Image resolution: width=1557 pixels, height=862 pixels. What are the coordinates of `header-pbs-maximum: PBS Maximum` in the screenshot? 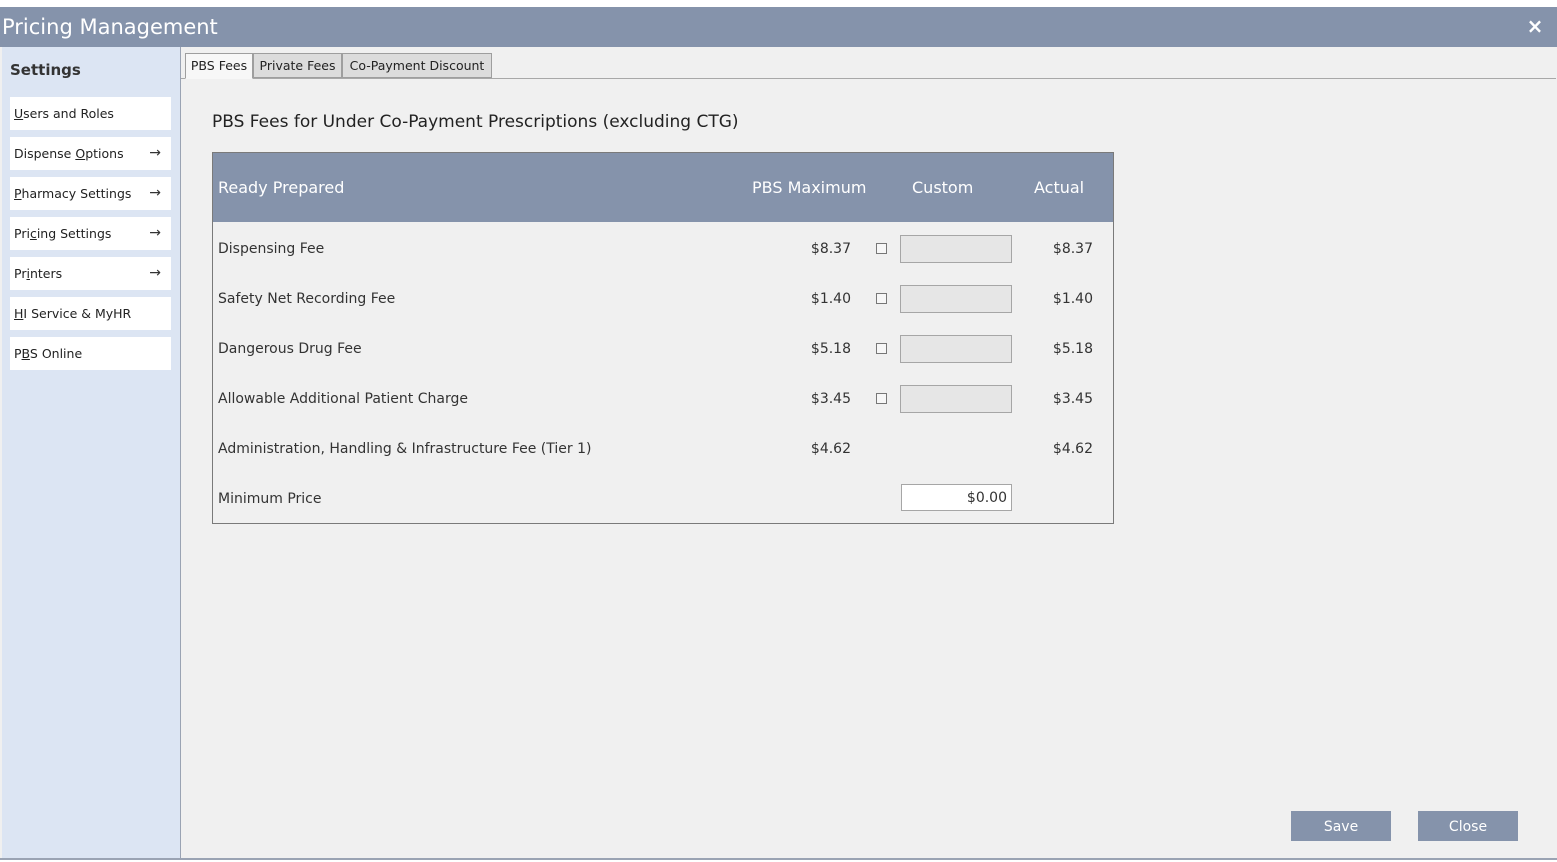 It's located at (809, 187).